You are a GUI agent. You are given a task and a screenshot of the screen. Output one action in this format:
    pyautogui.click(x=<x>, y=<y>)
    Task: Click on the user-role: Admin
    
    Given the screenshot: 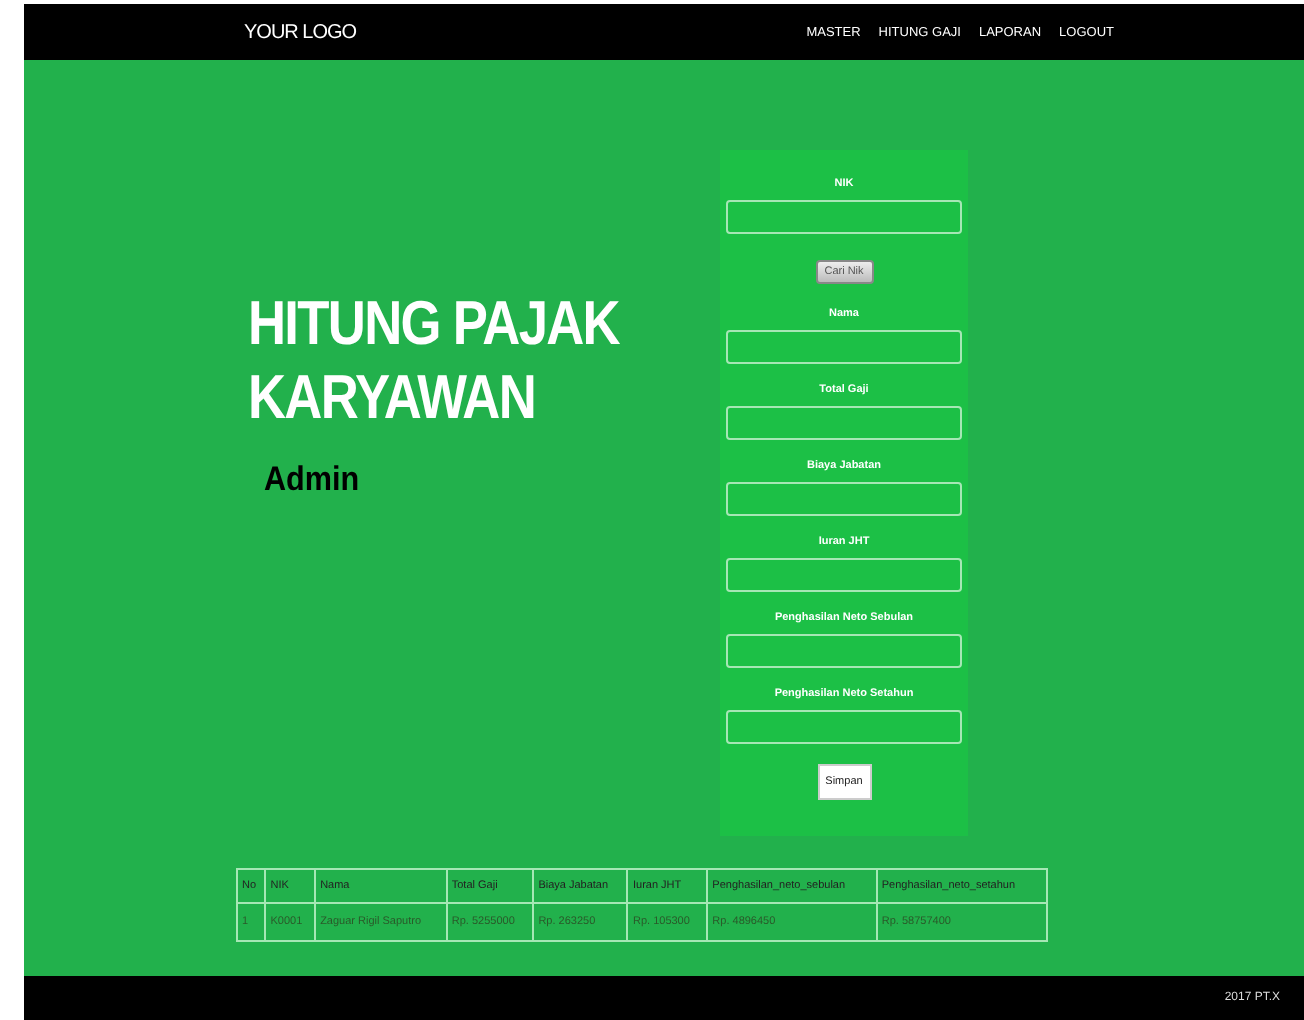 What is the action you would take?
    pyautogui.click(x=313, y=480)
    